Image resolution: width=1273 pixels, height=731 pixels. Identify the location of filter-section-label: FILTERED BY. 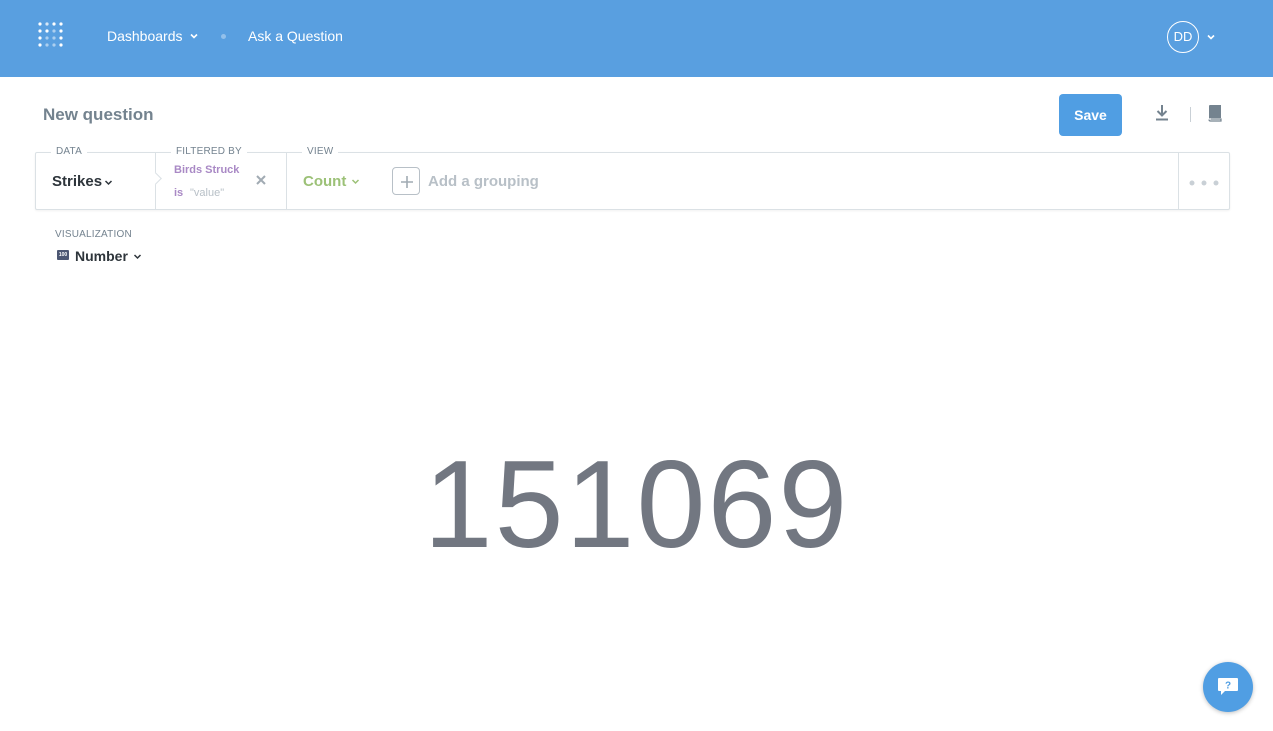
(209, 152).